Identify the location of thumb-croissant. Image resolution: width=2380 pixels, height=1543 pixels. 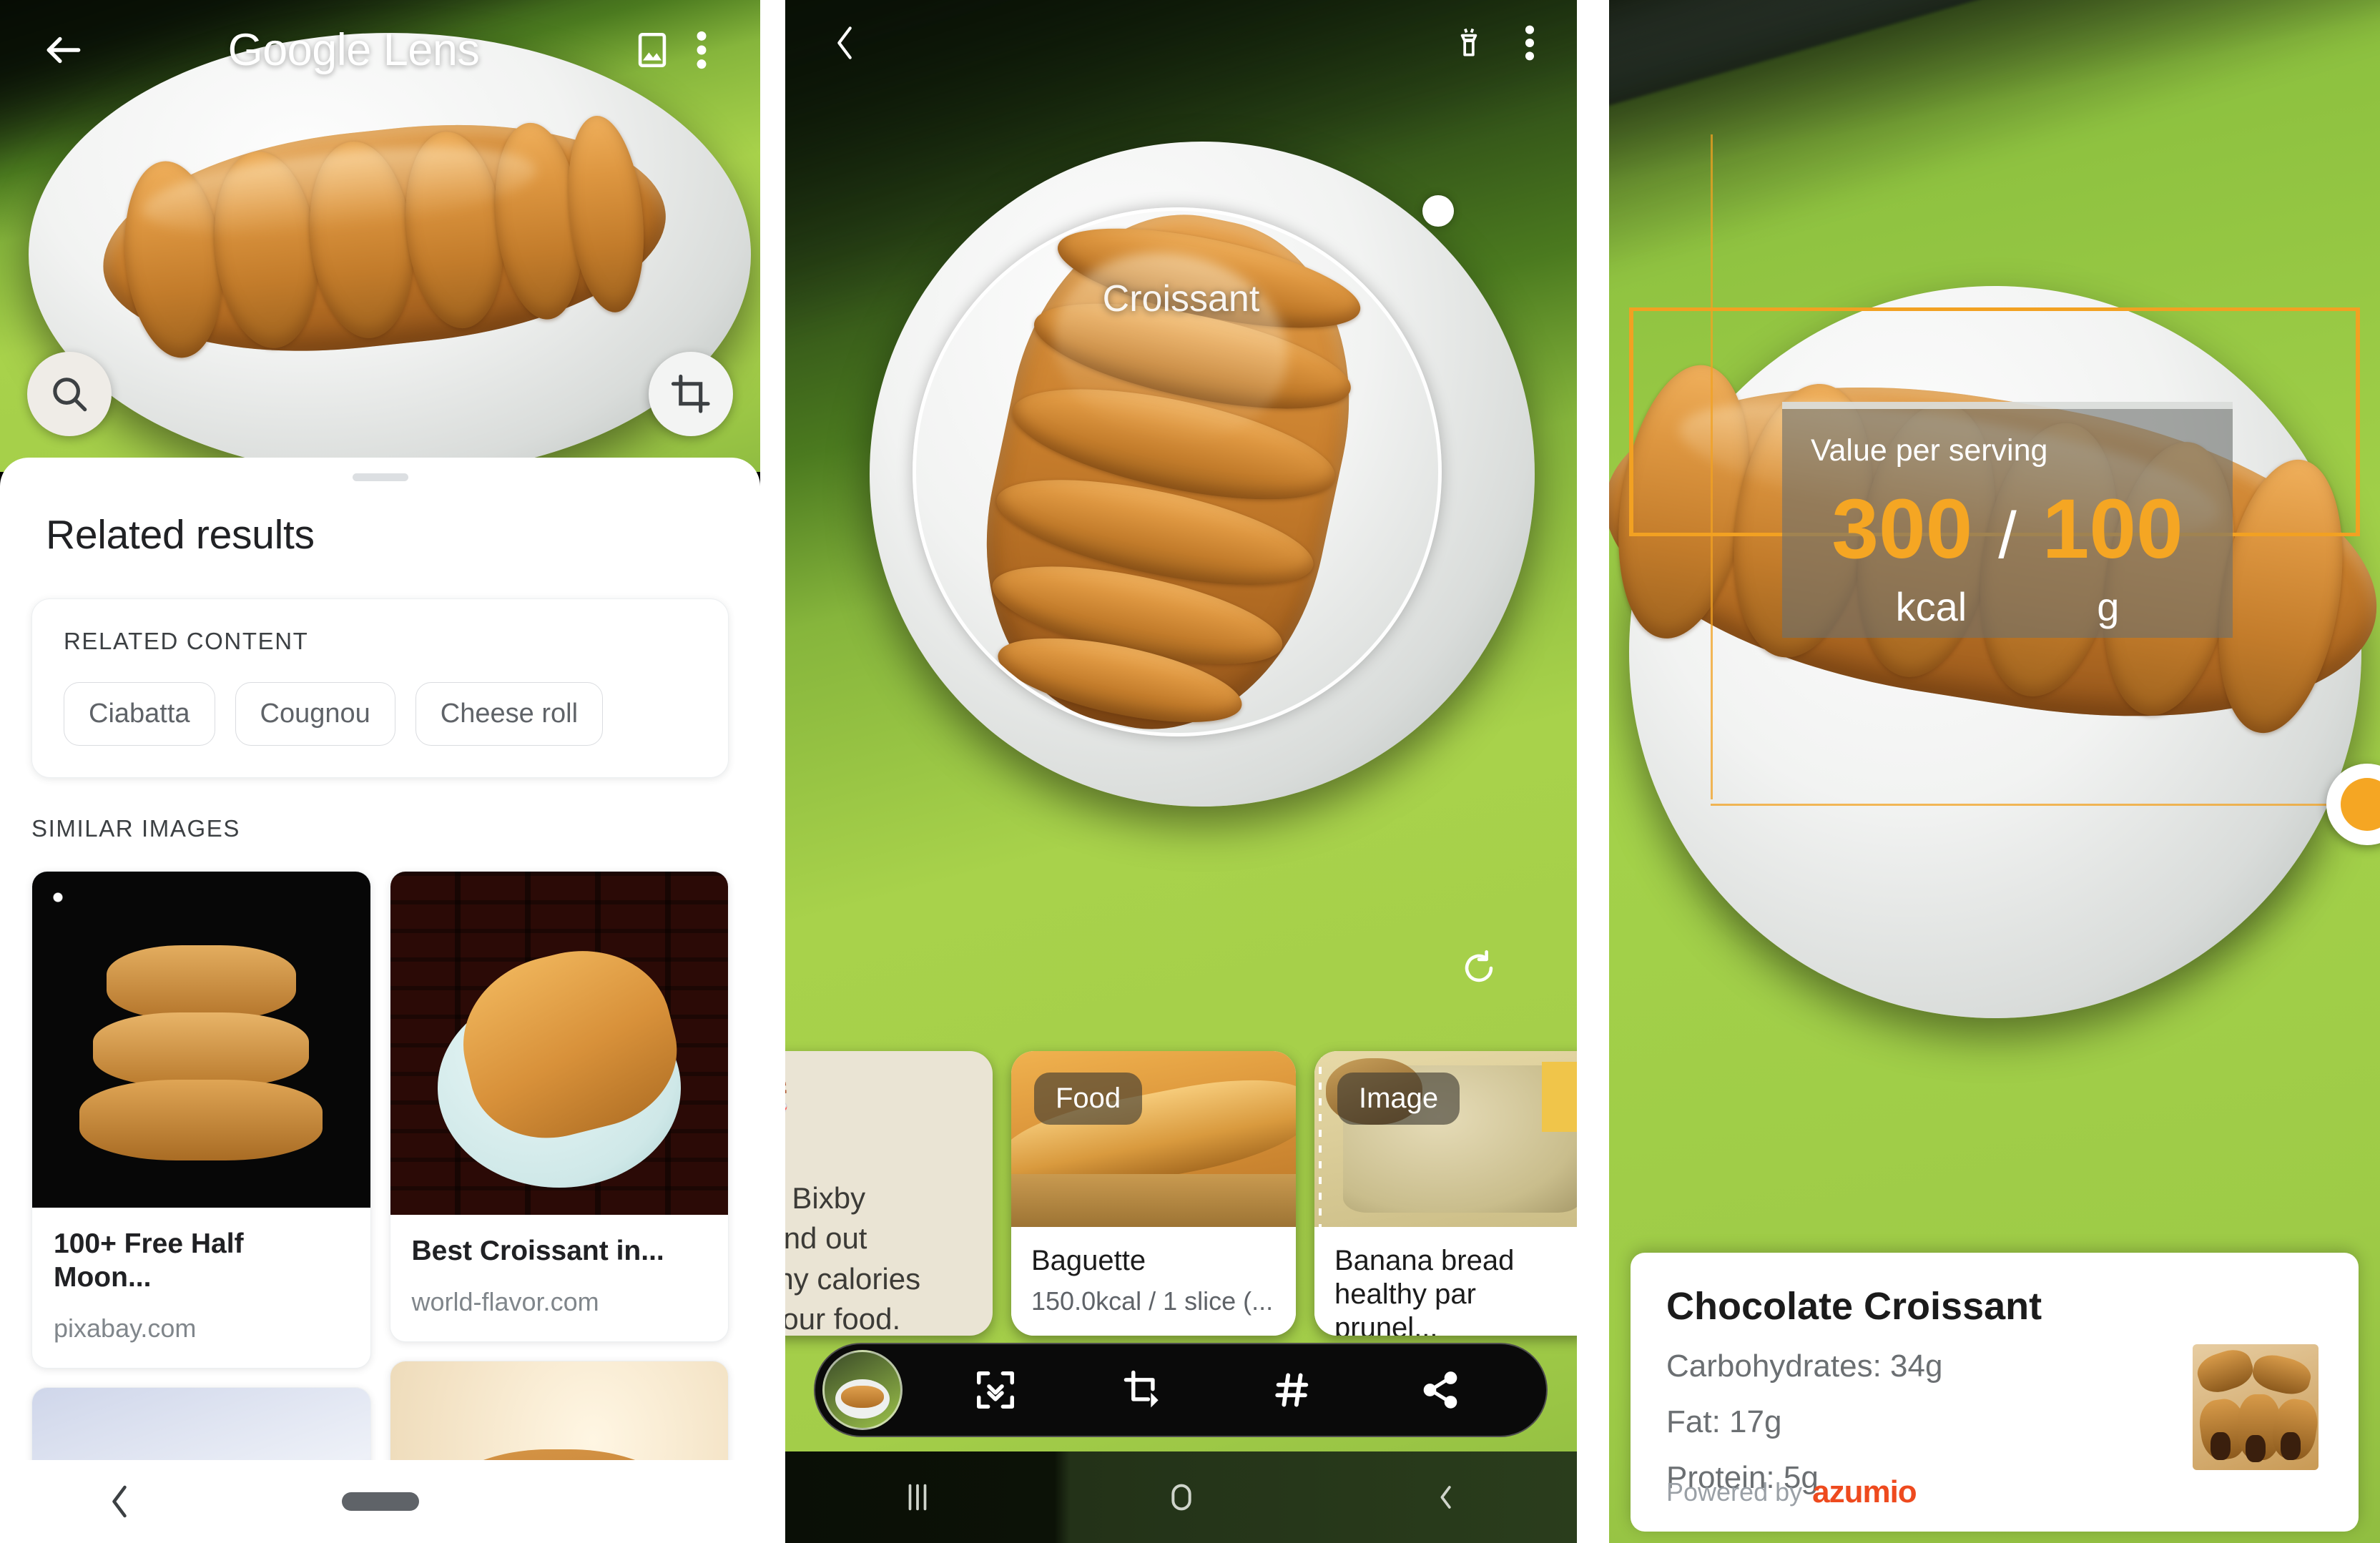
(2282, 1374).